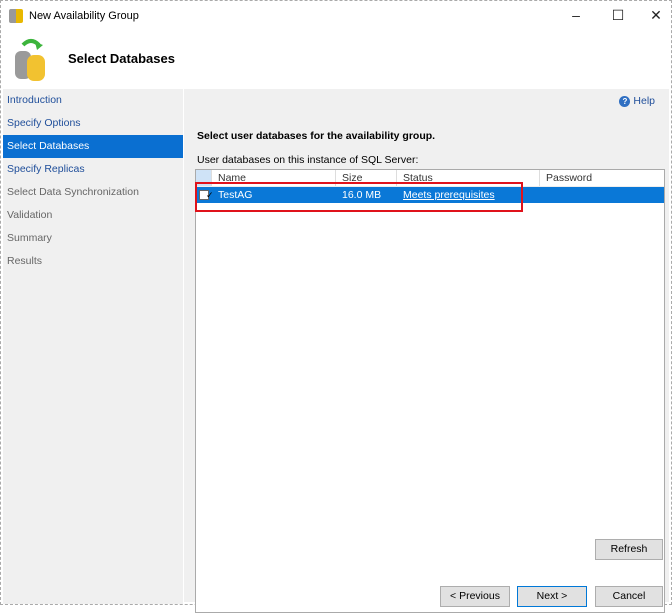  Describe the element at coordinates (629, 596) in the screenshot. I see `cancel-button: Cancel` at that location.